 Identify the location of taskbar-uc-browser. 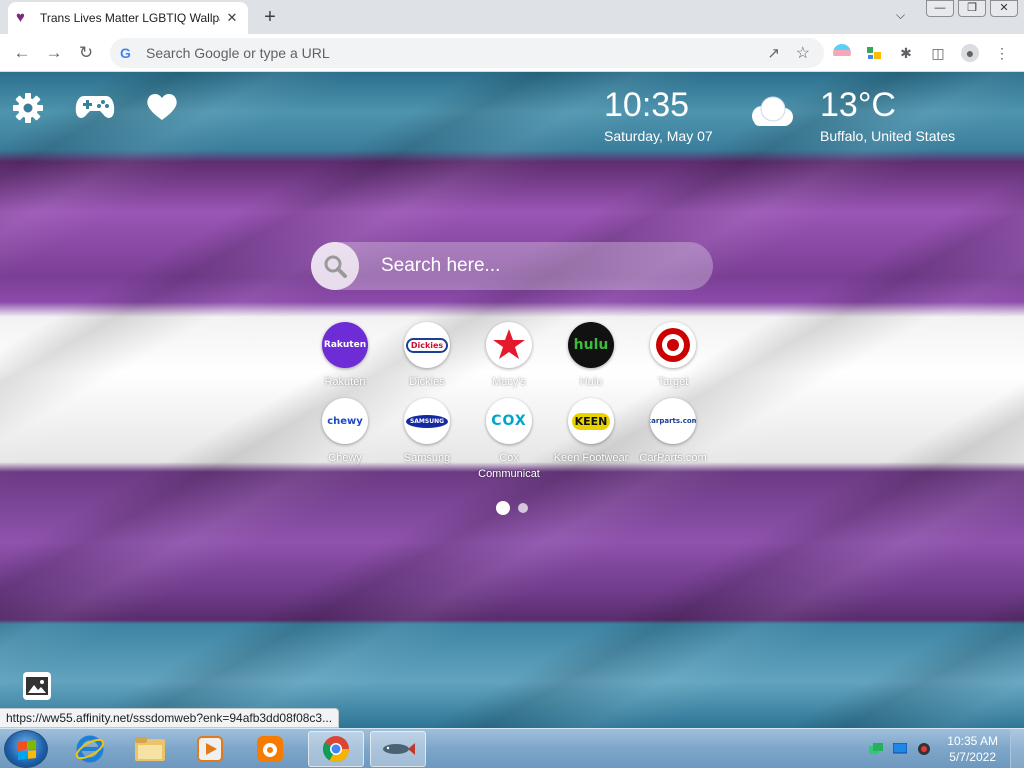
(270, 749).